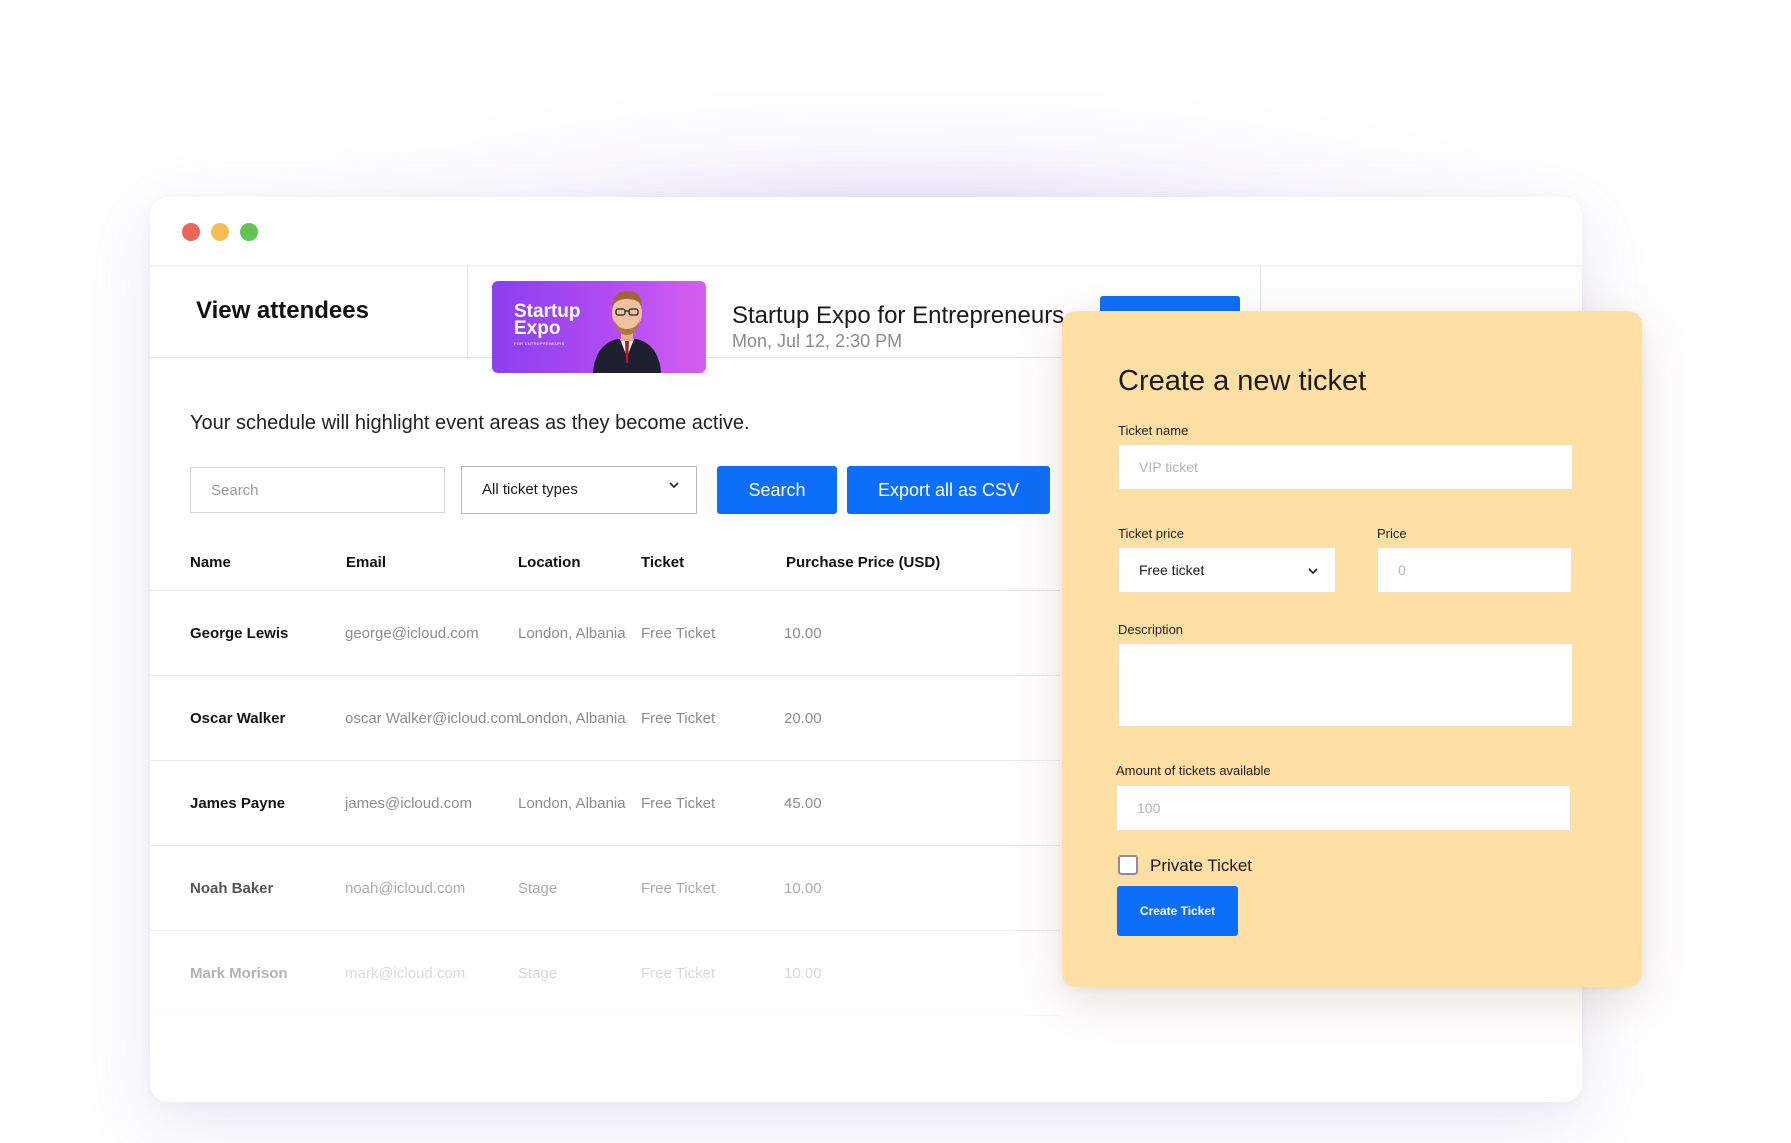  Describe the element at coordinates (1345, 685) in the screenshot. I see `description-textarea` at that location.